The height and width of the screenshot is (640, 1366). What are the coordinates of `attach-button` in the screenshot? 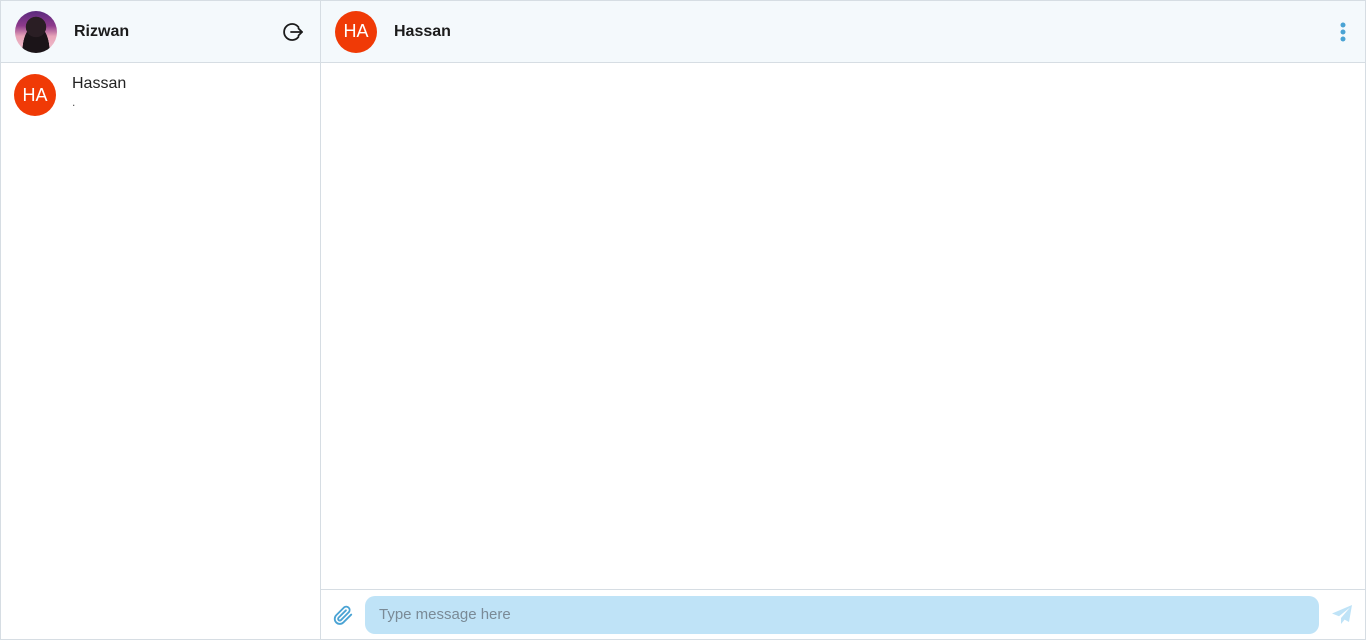 It's located at (343, 615).